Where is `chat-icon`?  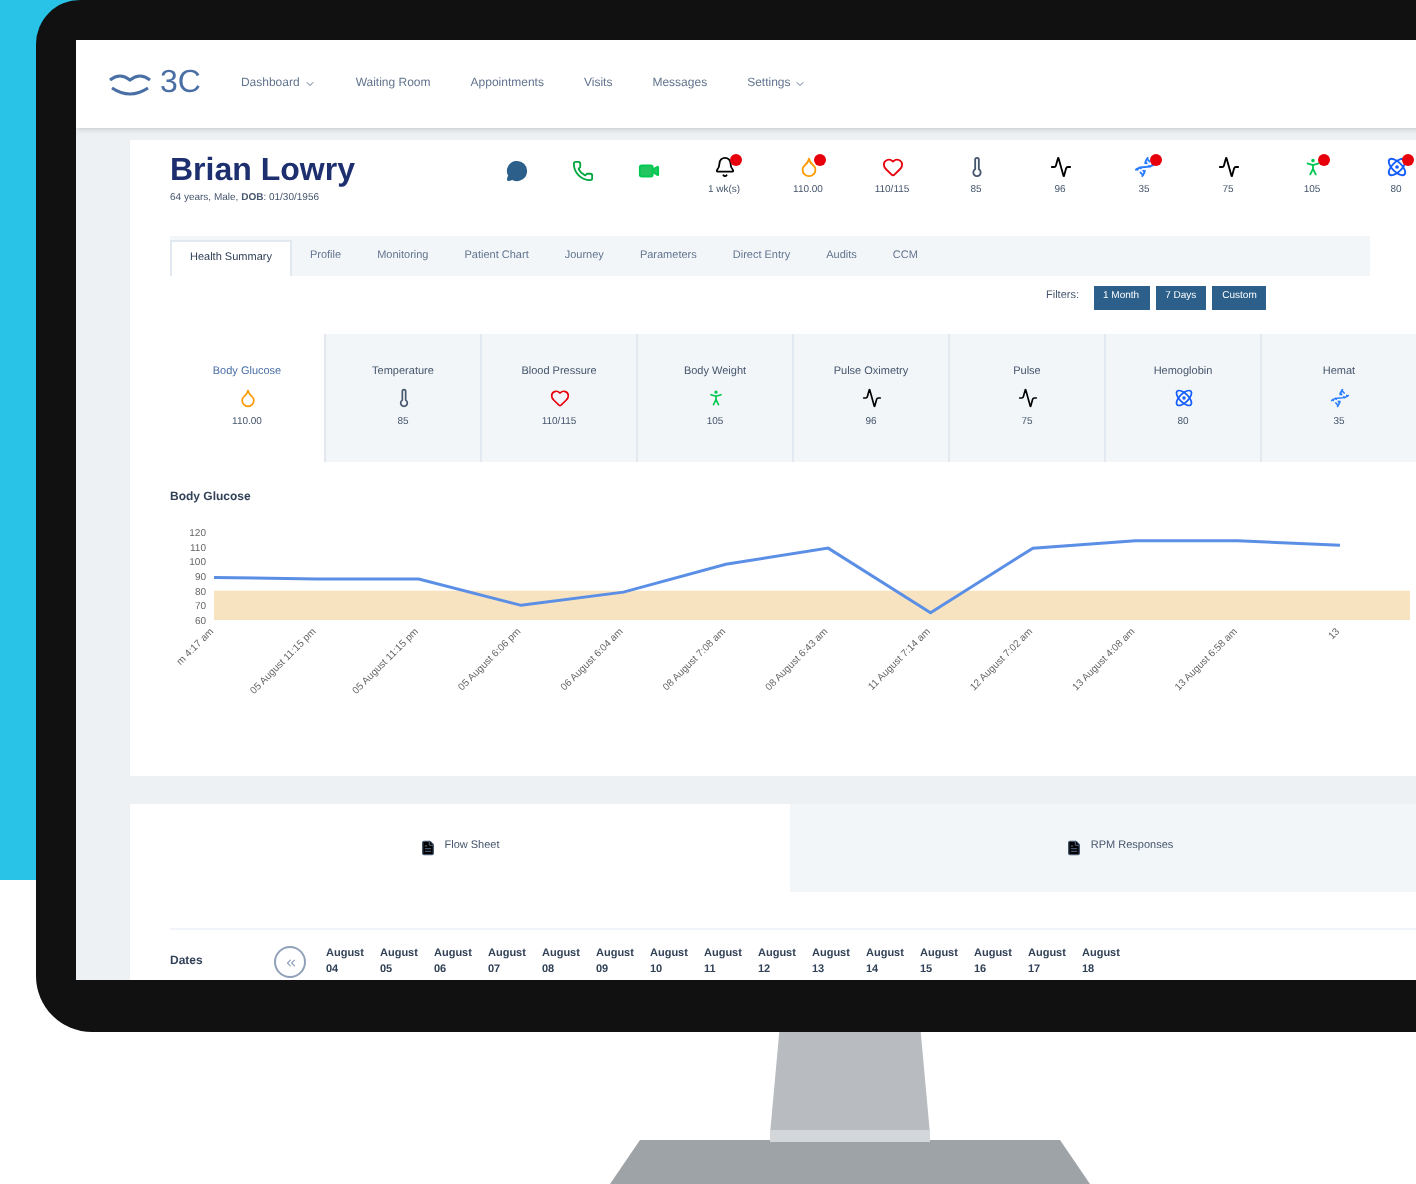 chat-icon is located at coordinates (517, 171).